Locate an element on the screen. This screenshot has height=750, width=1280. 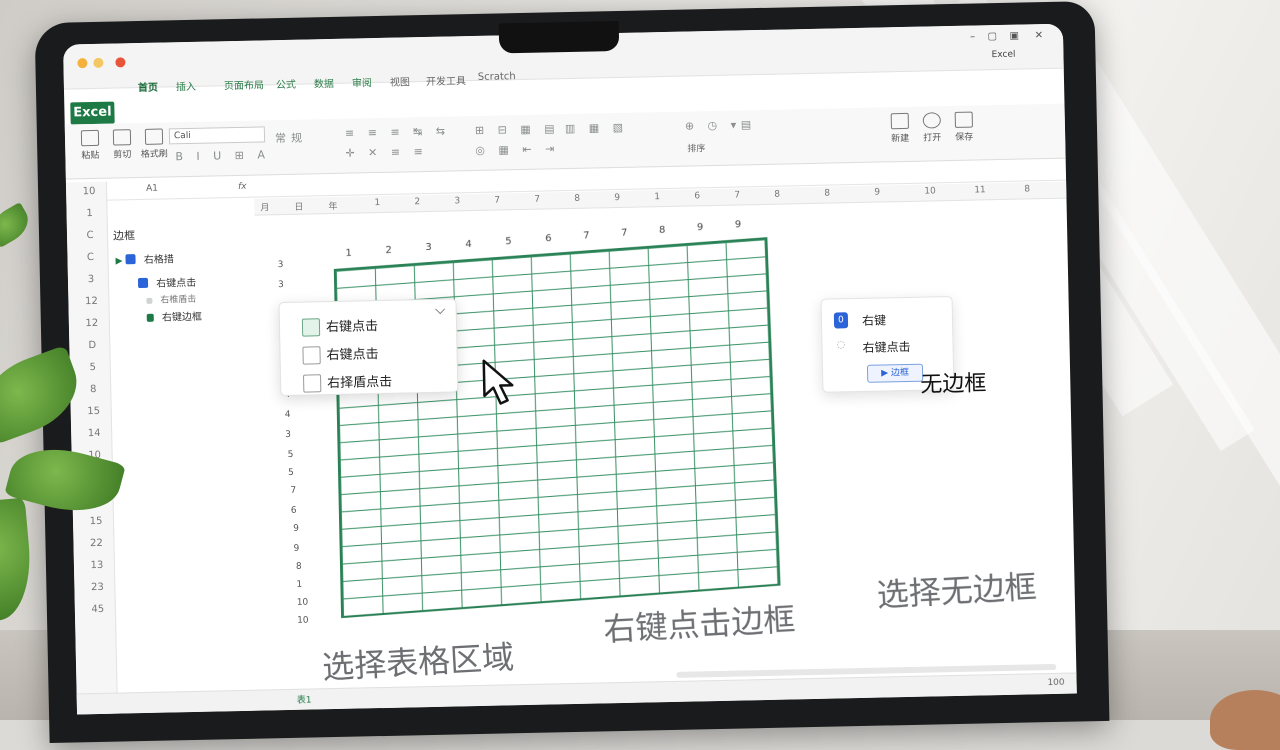
close-icon: ✕ is located at coordinates (1039, 35).